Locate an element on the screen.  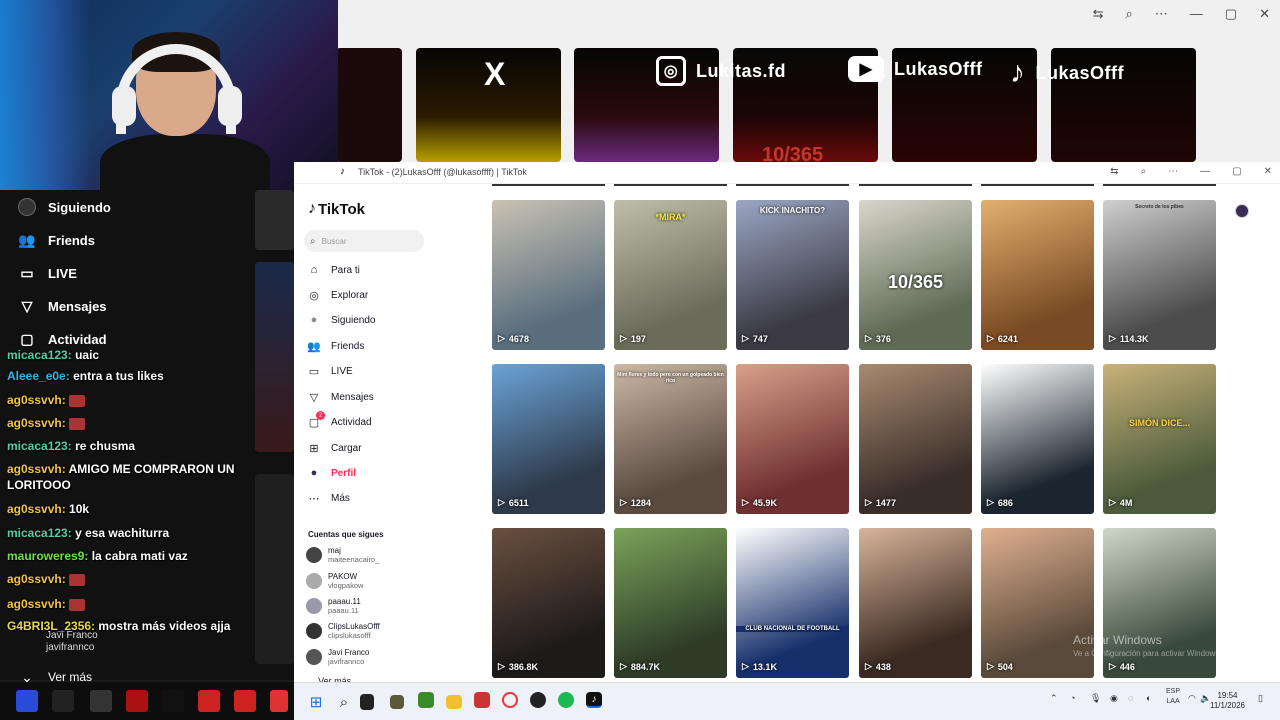
video-thumbnail: KICK INACHITO? ▷ 747 is located at coordinates (792, 275).